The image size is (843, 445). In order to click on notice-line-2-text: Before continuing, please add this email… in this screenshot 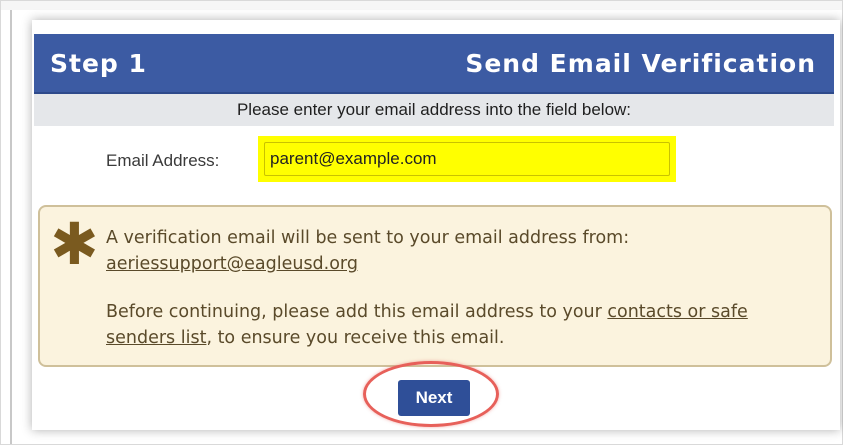, I will do `click(357, 312)`.